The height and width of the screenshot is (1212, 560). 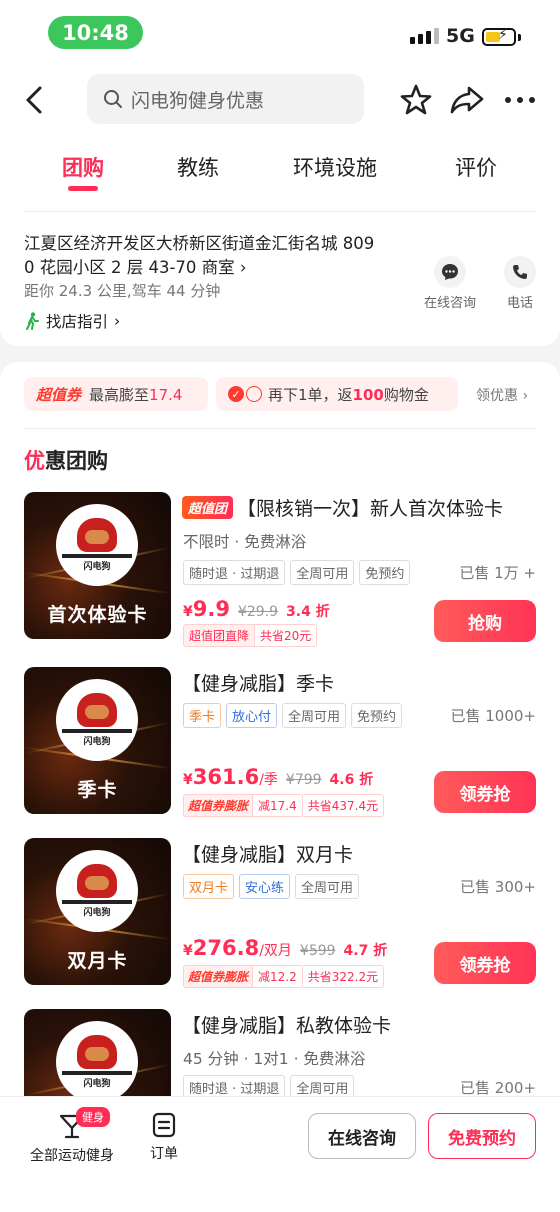 What do you see at coordinates (280, 1154) in the screenshot?
I see `bottom-action-bar: 全部运动健身 健身 订单 在线咨询 免费预约` at bounding box center [280, 1154].